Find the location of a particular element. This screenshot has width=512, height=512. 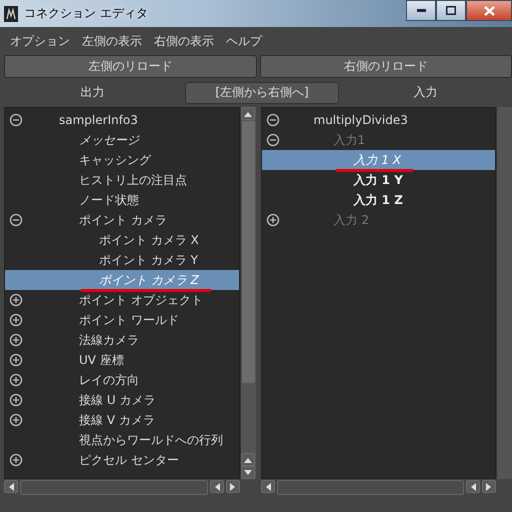

attribute-label: 入力 1 Y is located at coordinates (378, 180).